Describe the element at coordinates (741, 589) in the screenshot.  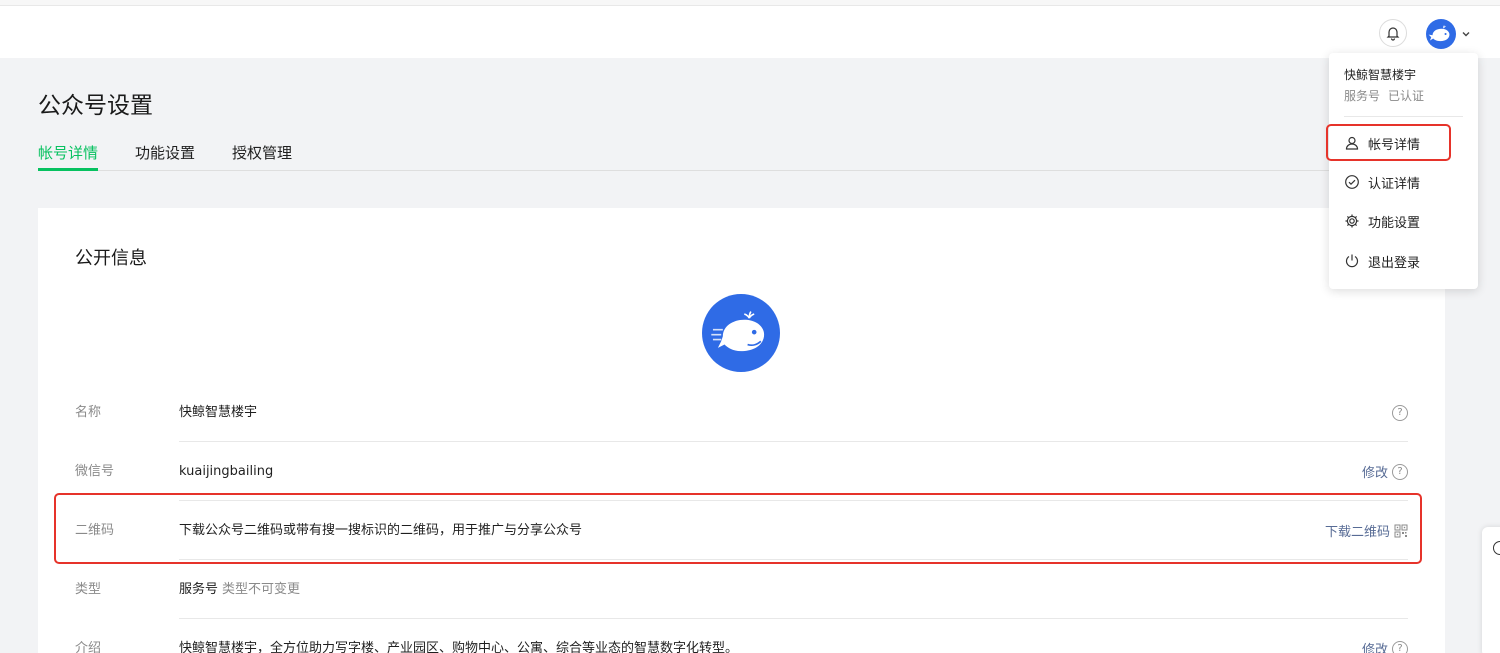
I see `info-row-type: 类型 服务号 类型不可变更` at that location.